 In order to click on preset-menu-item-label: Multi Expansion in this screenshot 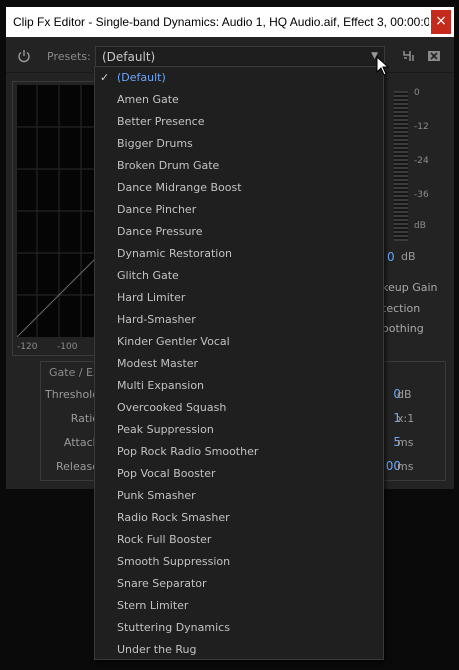, I will do `click(161, 385)`.